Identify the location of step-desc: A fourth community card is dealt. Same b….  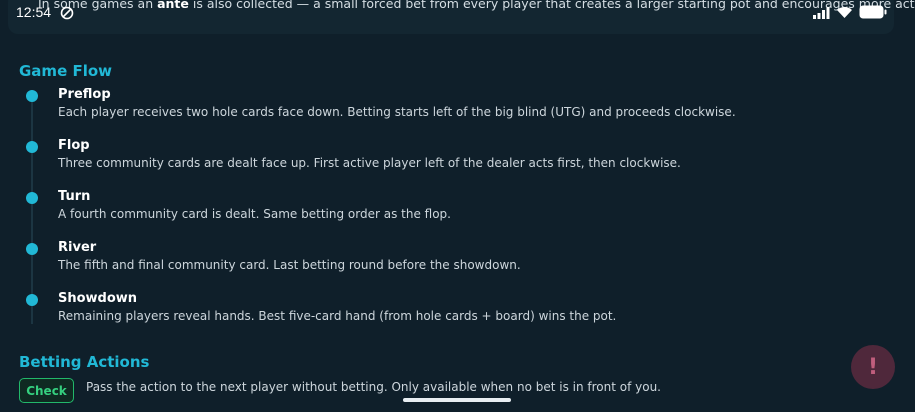
(254, 214).